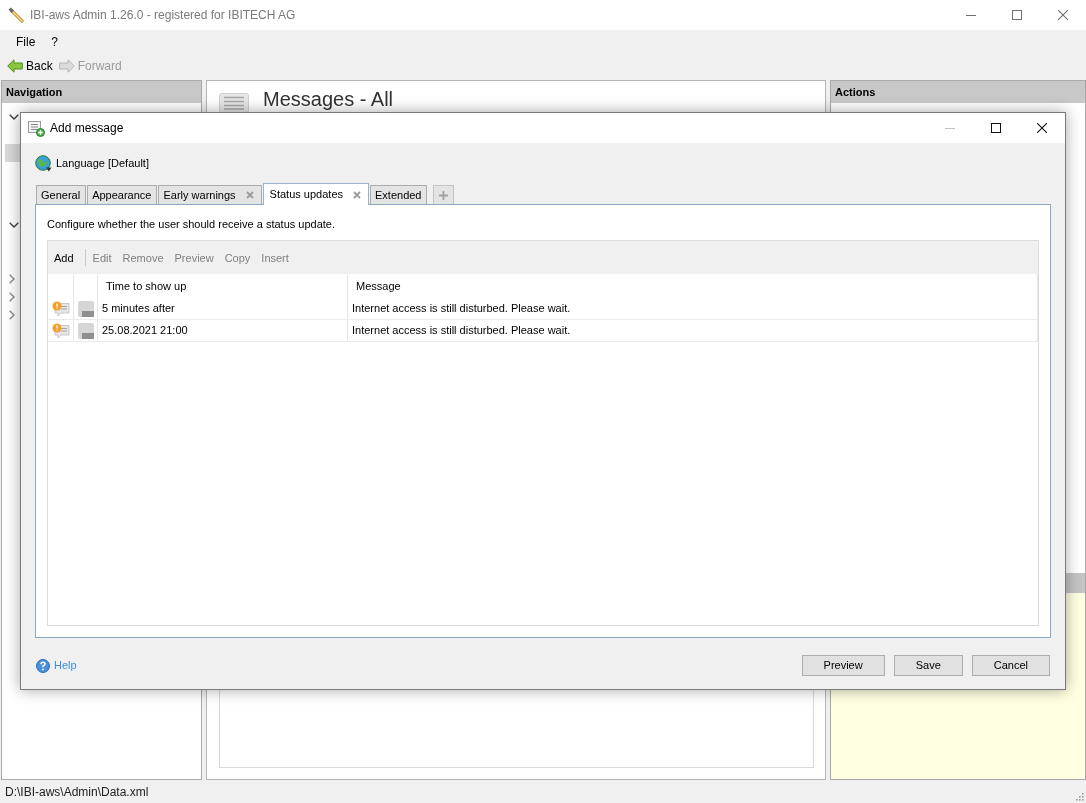 This screenshot has width=1086, height=803. What do you see at coordinates (101, 92) in the screenshot?
I see `navigation-header: Navigation` at bounding box center [101, 92].